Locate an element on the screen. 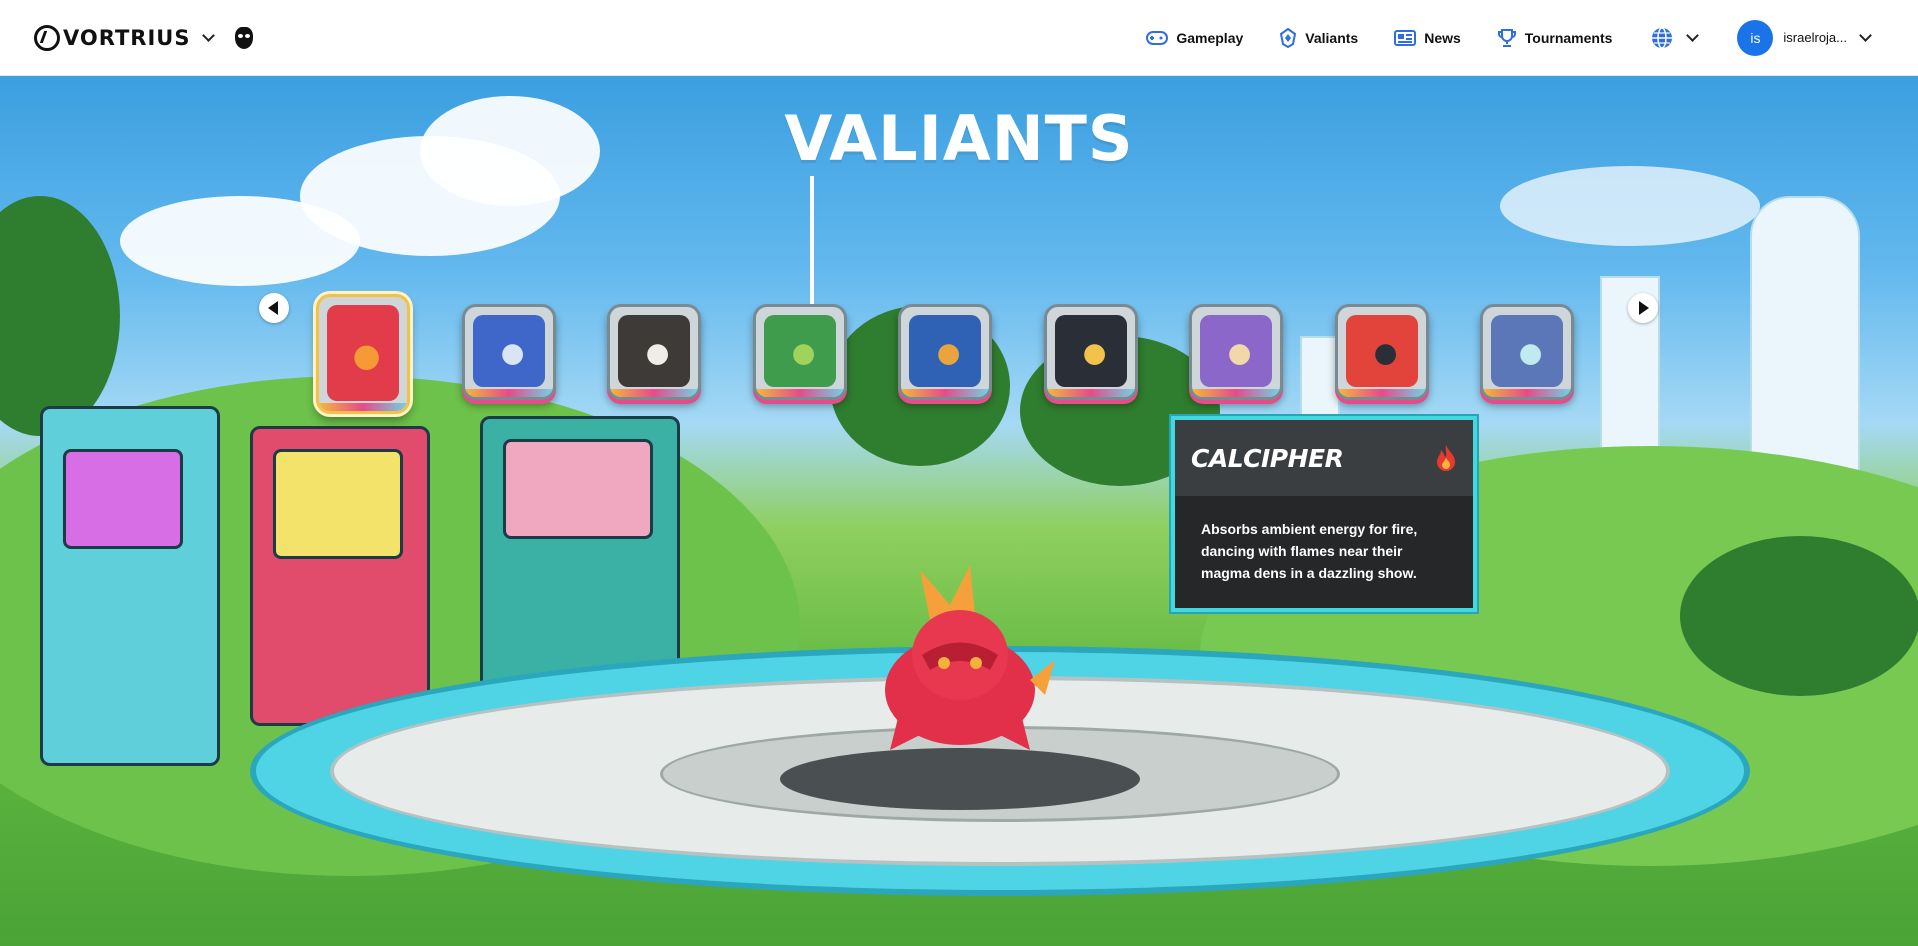  valiant-name: CALCIPHER is located at coordinates (1267, 458).